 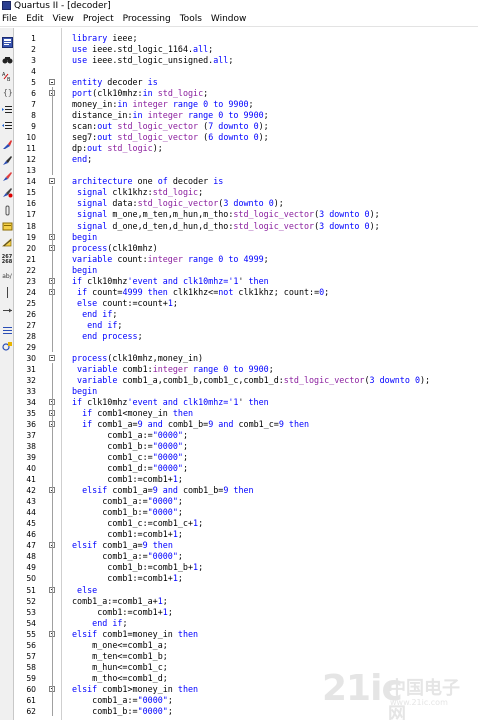 What do you see at coordinates (82, 159) in the screenshot?
I see `code-text: end;` at bounding box center [82, 159].